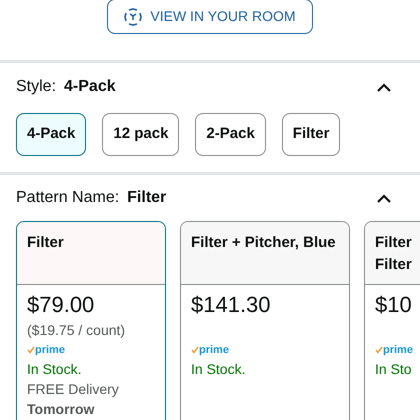  Describe the element at coordinates (394, 369) in the screenshot. I see `stock-status: In Sto` at that location.